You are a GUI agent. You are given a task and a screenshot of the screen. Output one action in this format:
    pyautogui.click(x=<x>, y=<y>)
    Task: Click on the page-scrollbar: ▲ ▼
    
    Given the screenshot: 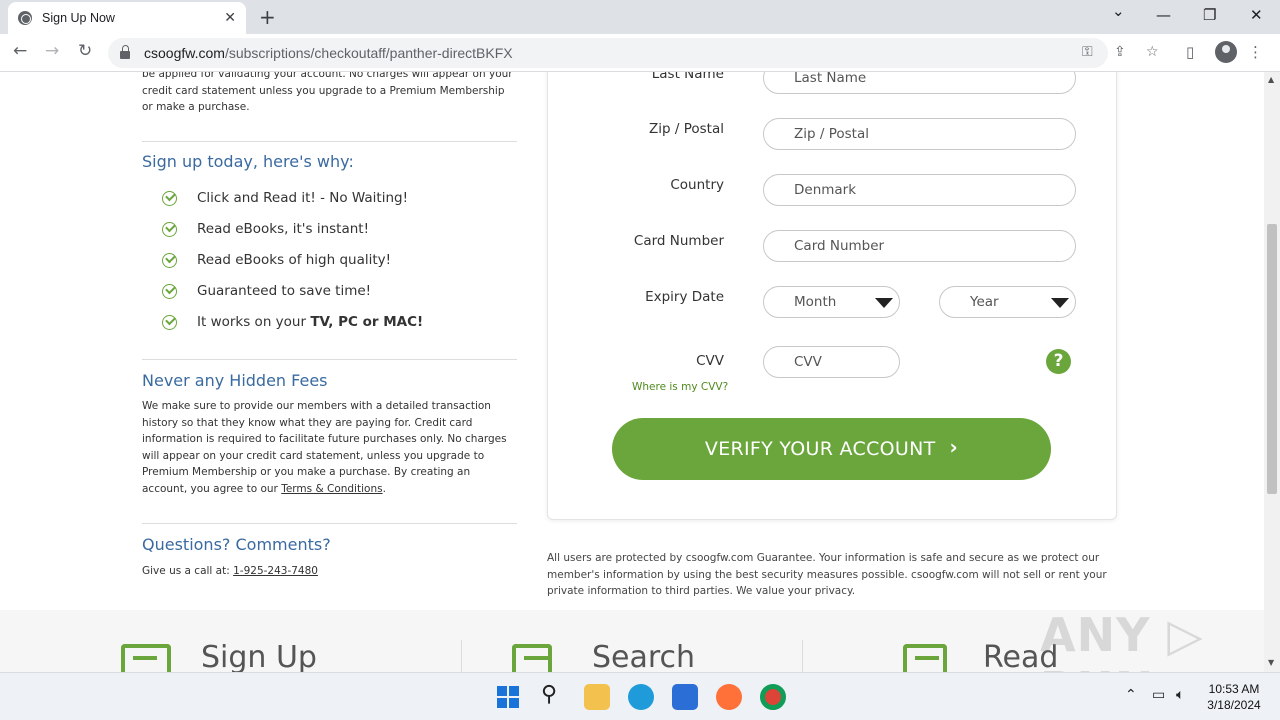 What is the action you would take?
    pyautogui.click(x=1272, y=372)
    